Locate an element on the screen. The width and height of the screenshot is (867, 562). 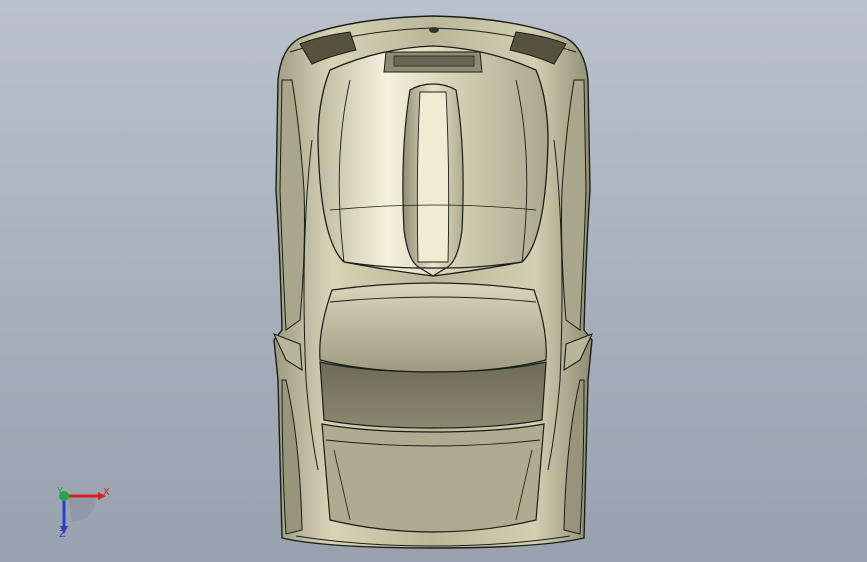
rear-window is located at coordinates (433, 395).